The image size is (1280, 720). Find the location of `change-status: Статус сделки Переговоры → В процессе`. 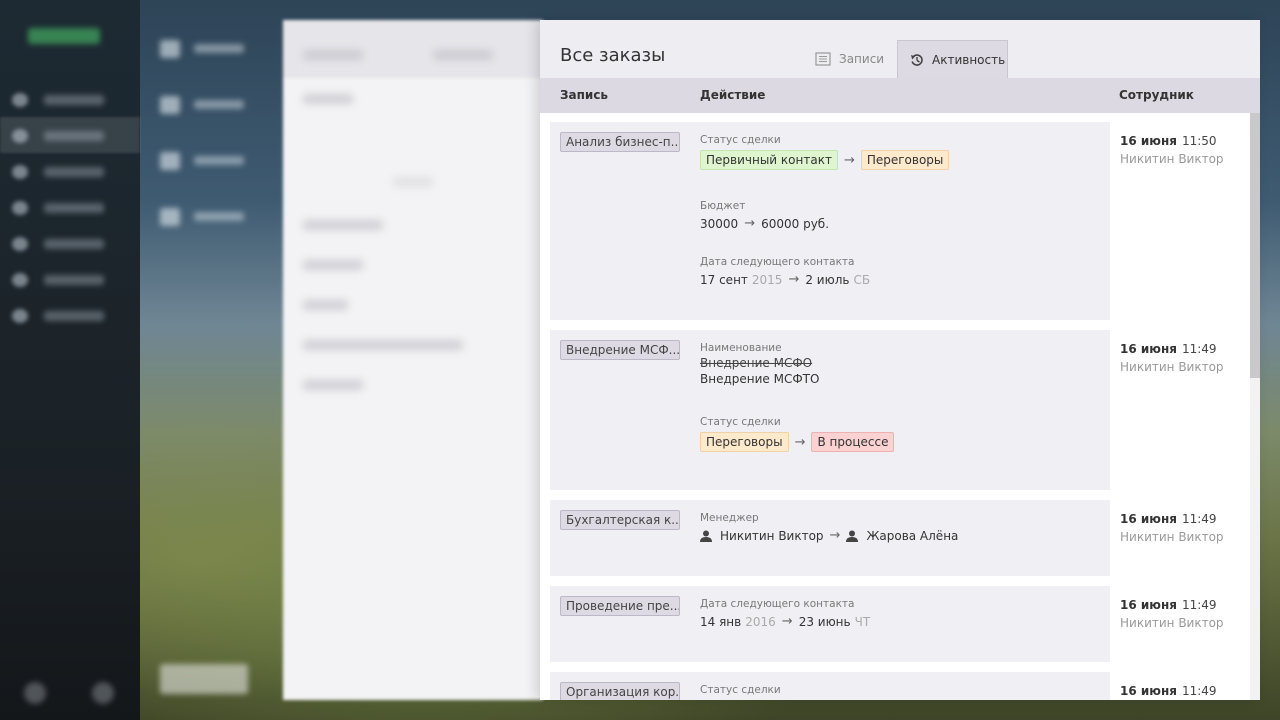

change-status: Статус сделки Переговоры → В процессе is located at coordinates (797, 434).